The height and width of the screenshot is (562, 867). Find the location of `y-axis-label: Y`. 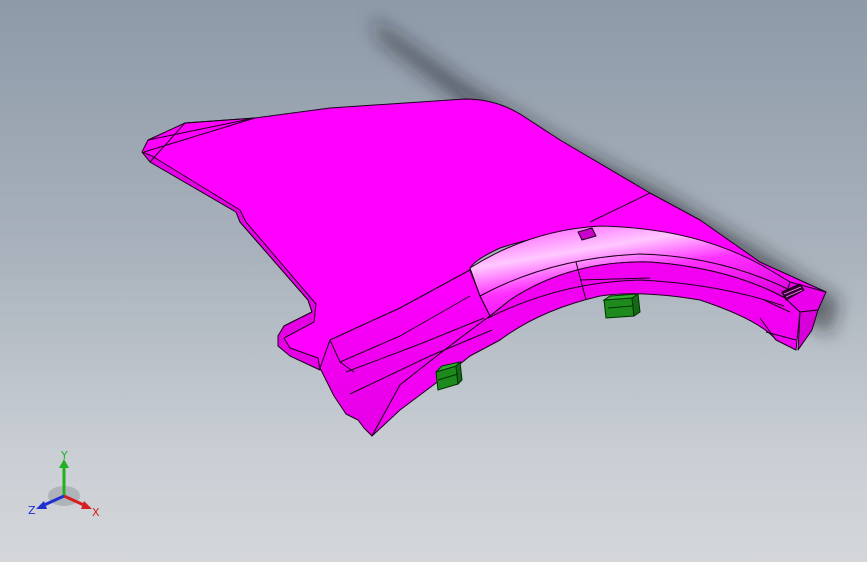

y-axis-label: Y is located at coordinates (64, 455).